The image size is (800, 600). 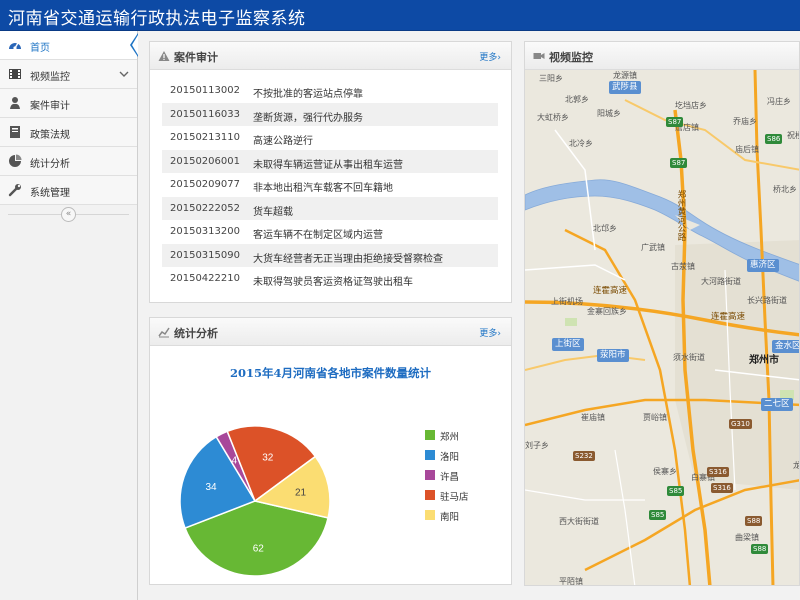 I want to click on panel-title: 案件审计, so click(x=196, y=57).